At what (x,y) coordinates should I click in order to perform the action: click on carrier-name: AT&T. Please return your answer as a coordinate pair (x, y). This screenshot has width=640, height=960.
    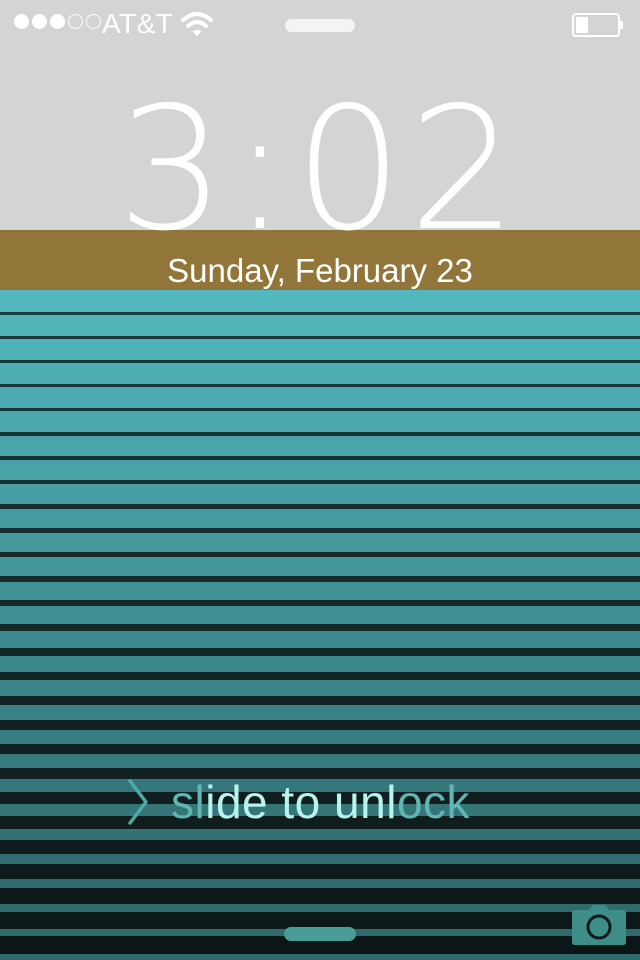
    Looking at the image, I should click on (138, 23).